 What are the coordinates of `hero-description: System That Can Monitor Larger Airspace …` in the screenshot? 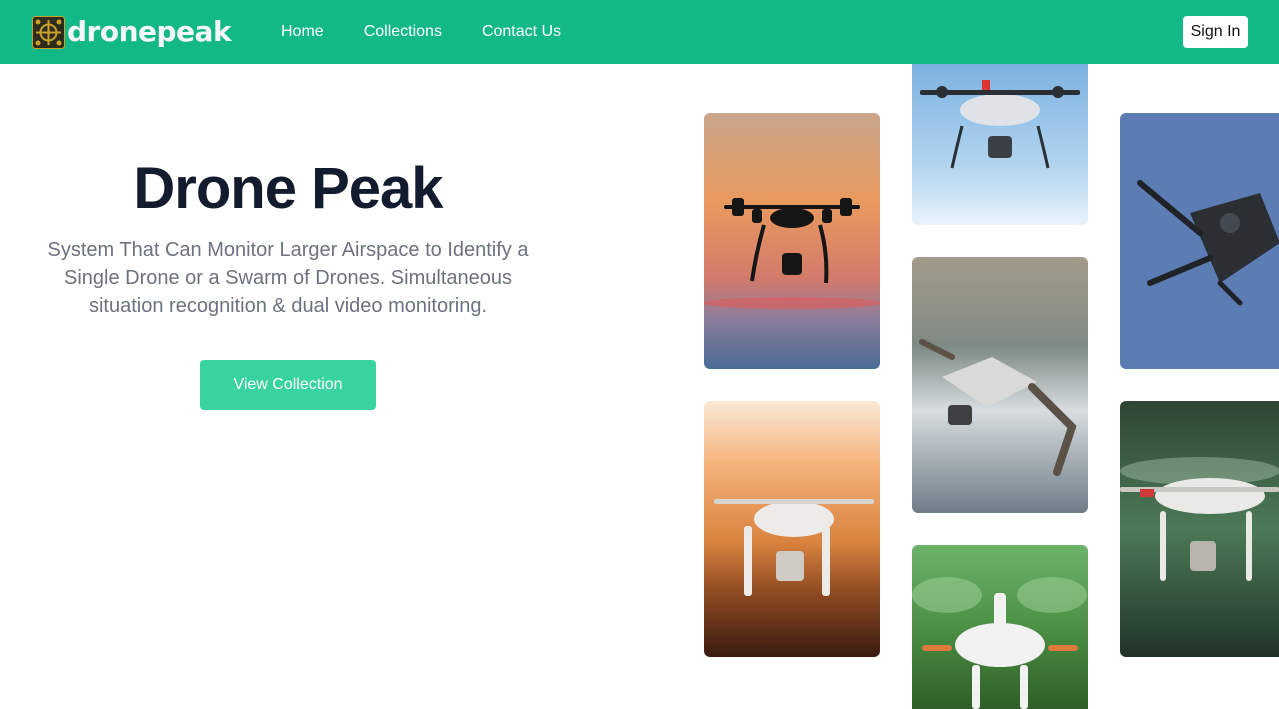 It's located at (288, 278).